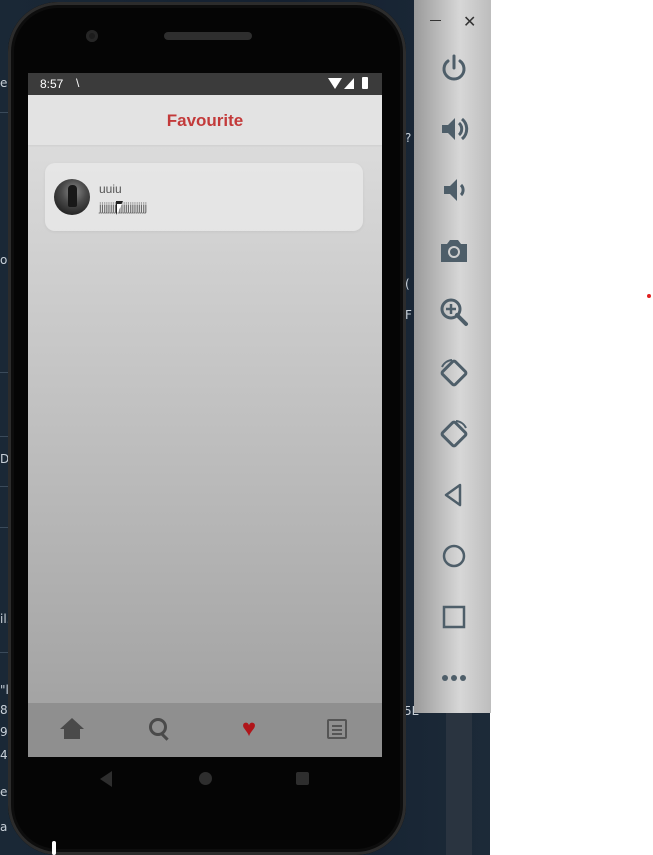  Describe the element at coordinates (4, 827) in the screenshot. I see `bg-text-fragment: a` at that location.